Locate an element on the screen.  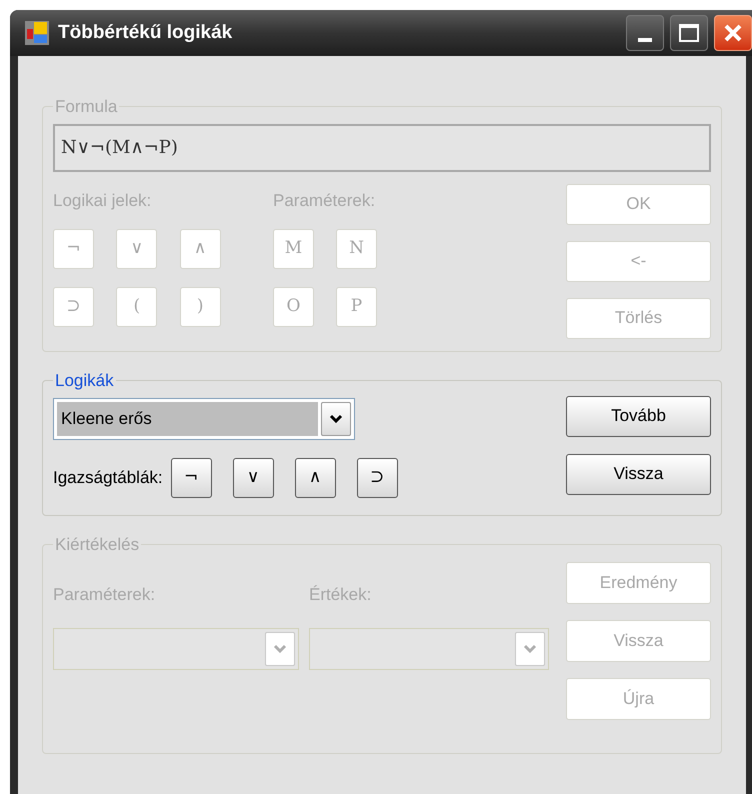
label: Értékek: is located at coordinates (340, 595).